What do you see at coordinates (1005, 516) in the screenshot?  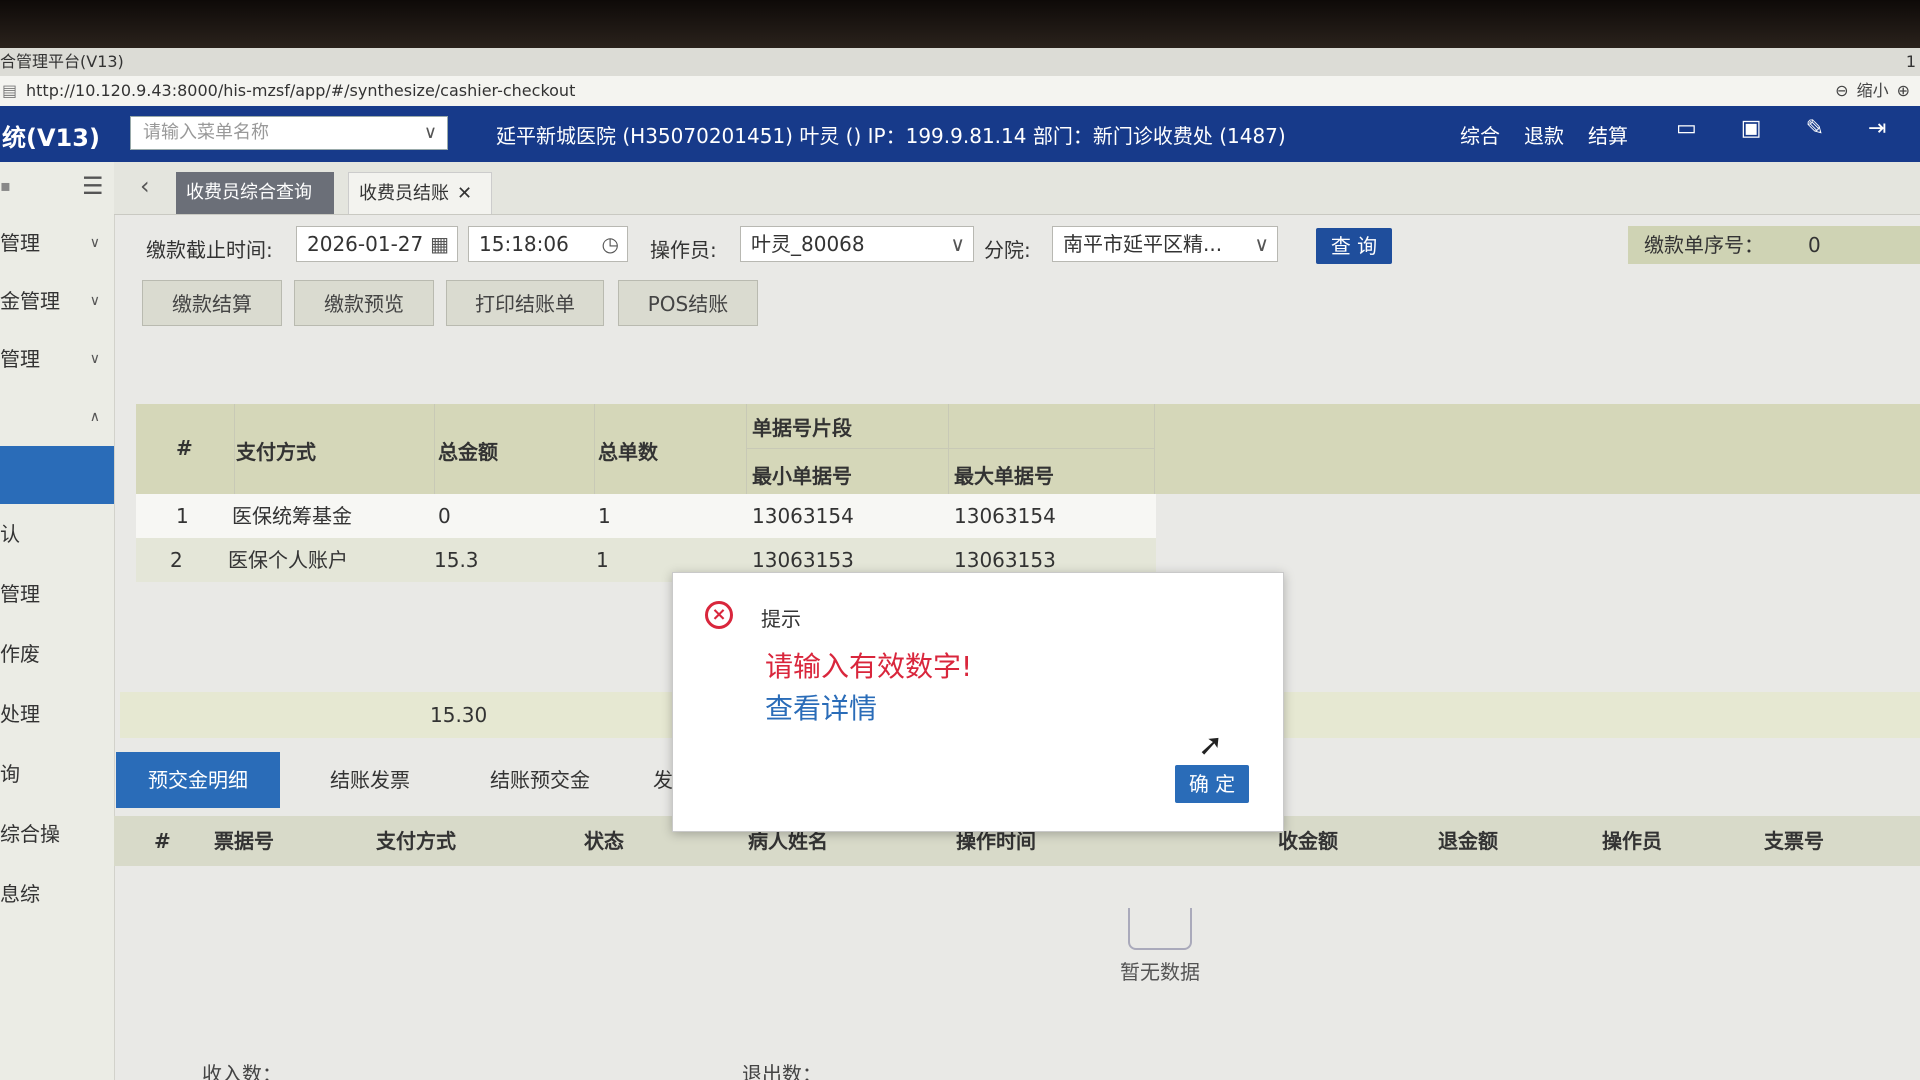 I see `cell-max: 13063154` at bounding box center [1005, 516].